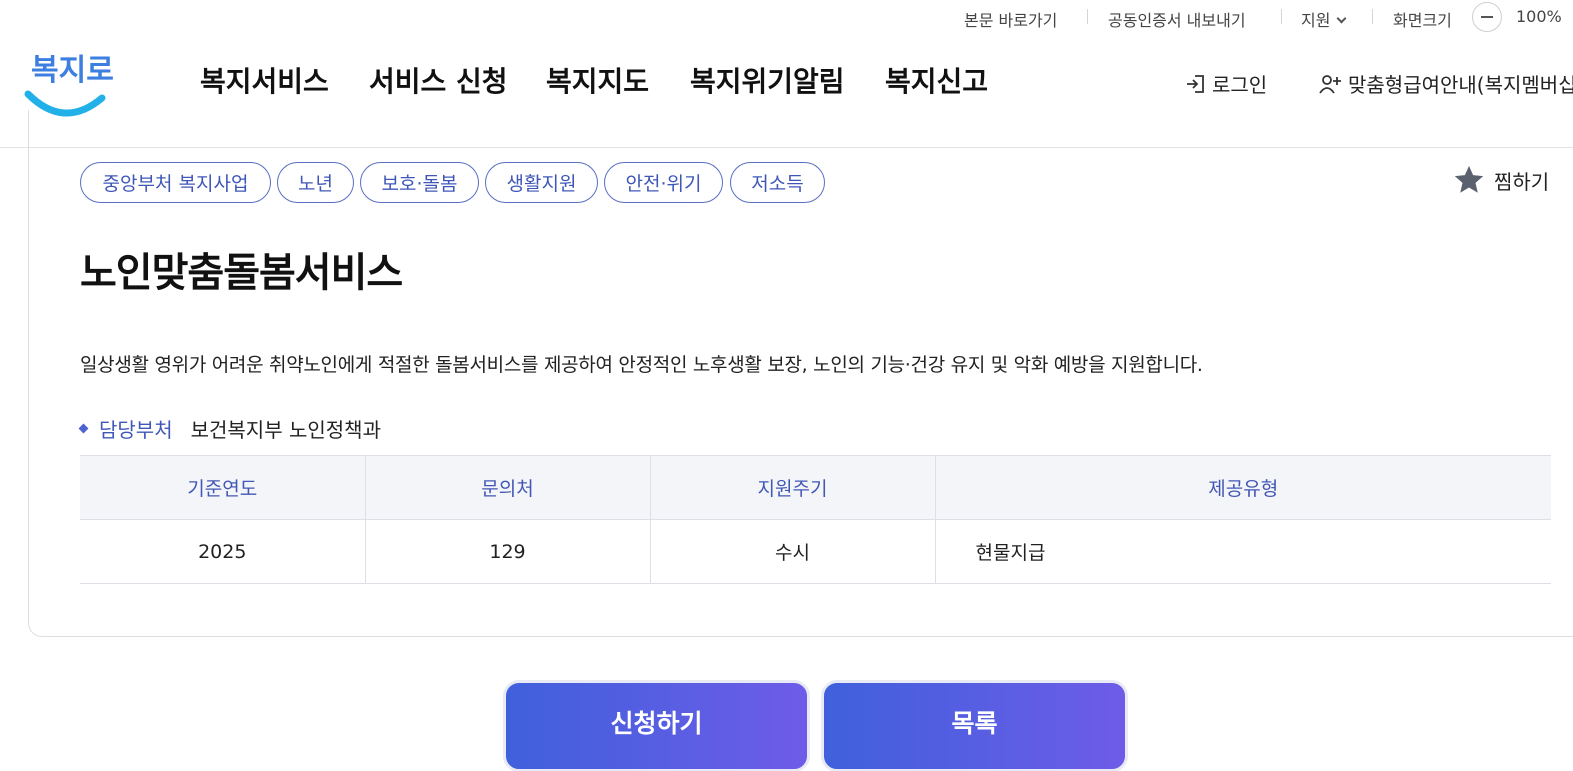  I want to click on table-header-cycle: 지원주기, so click(793, 487).